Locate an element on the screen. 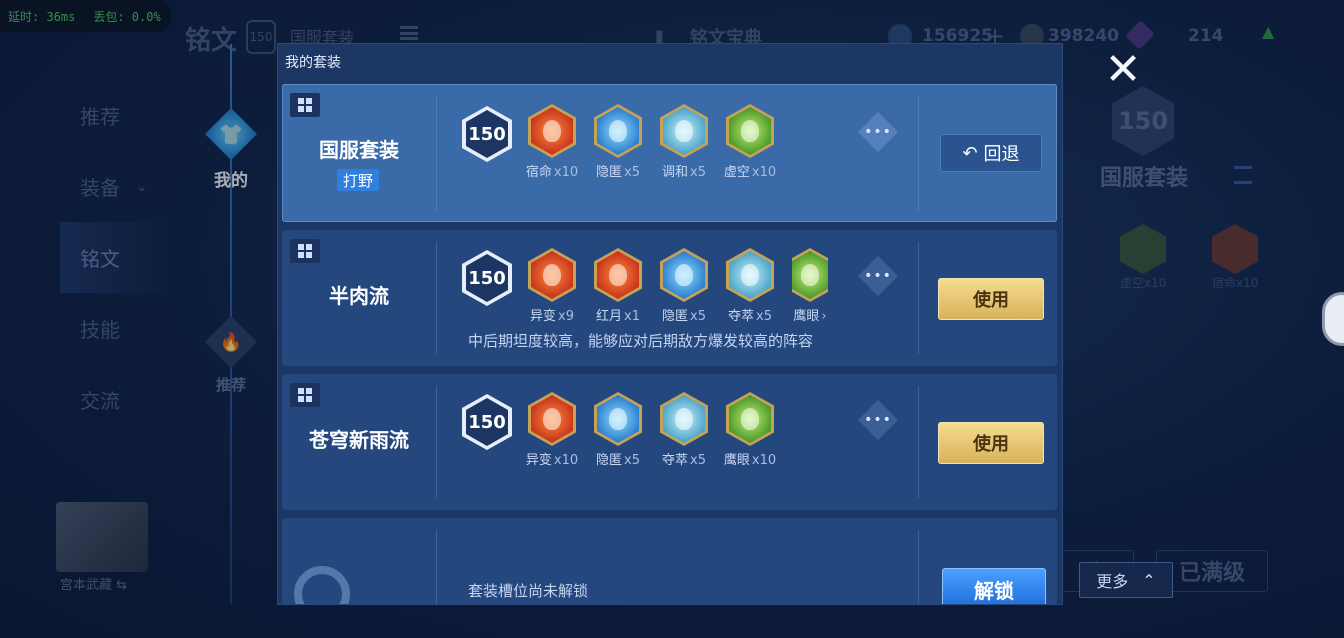  rune-label: 红月 x1 is located at coordinates (618, 314).